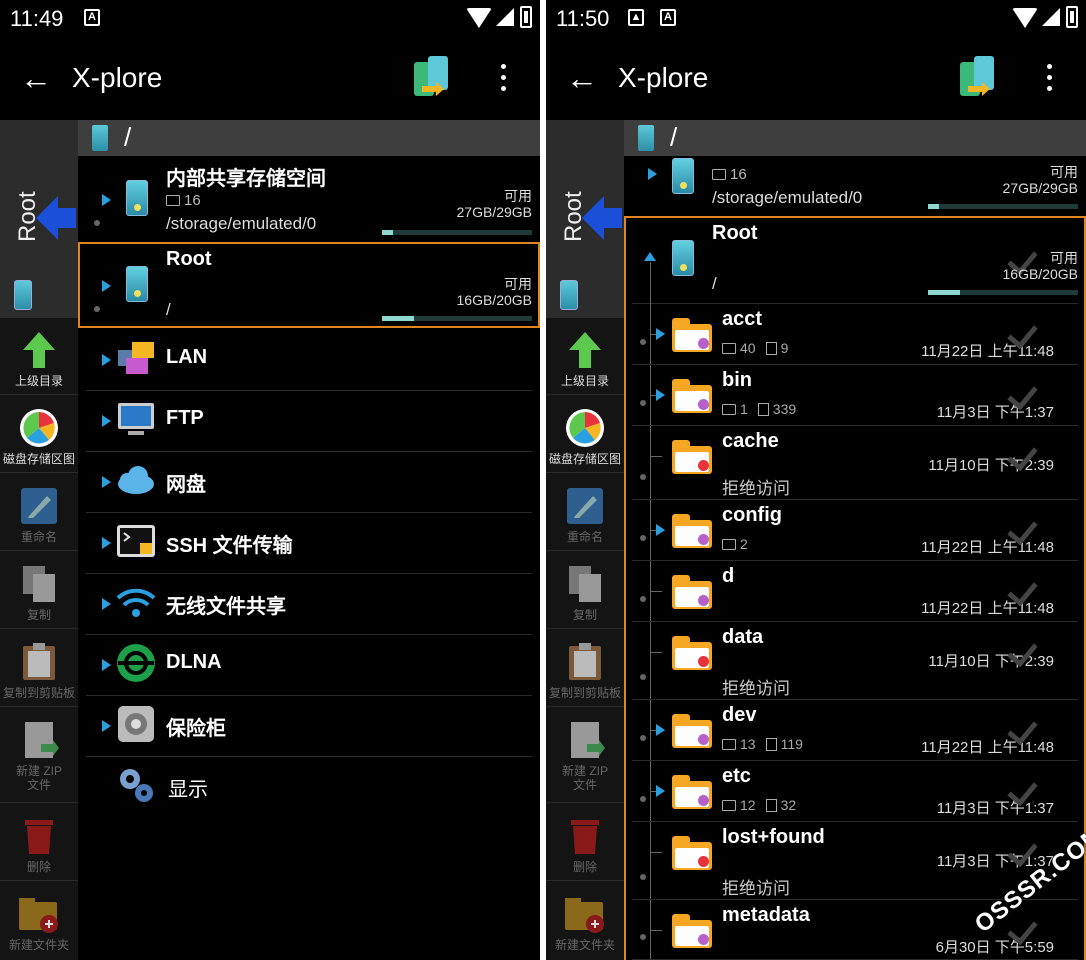  Describe the element at coordinates (855, 661) in the screenshot. I see `folder-row: data 拒绝访问 11月10日 下午2:39` at that location.